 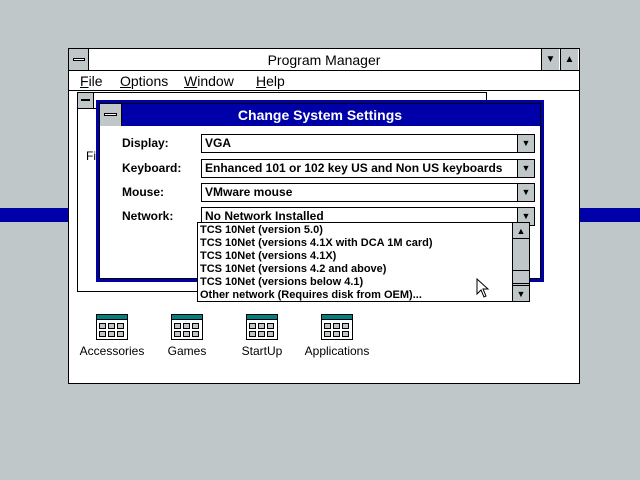 I want to click on keyboard-dropdown-icon: ▼, so click(x=525, y=168).